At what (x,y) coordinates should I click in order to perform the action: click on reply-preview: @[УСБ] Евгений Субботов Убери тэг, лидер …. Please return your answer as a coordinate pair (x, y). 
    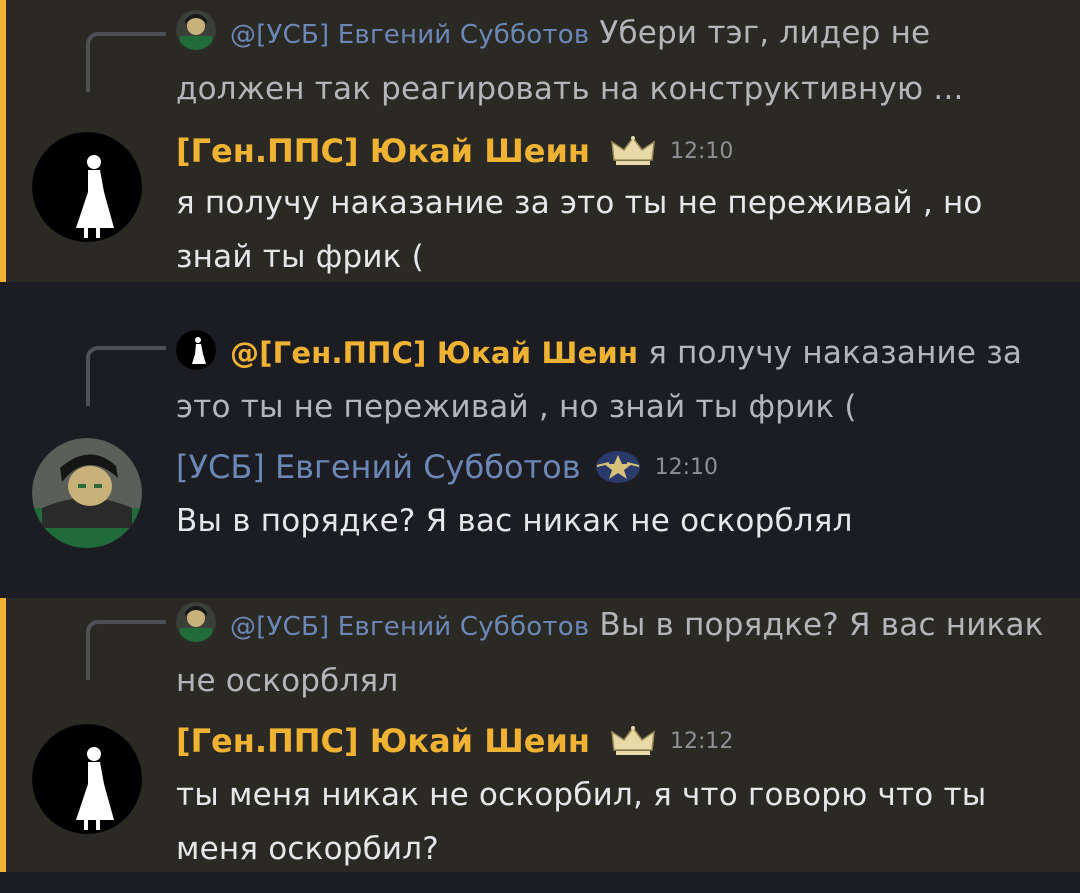
    Looking at the image, I should click on (616, 61).